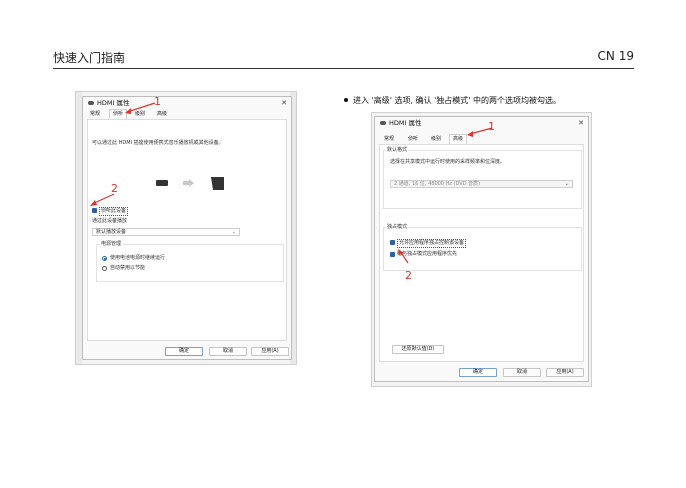 The image size is (686, 488). Describe the element at coordinates (110, 221) in the screenshot. I see `playback-label: 通过此设备播放` at that location.